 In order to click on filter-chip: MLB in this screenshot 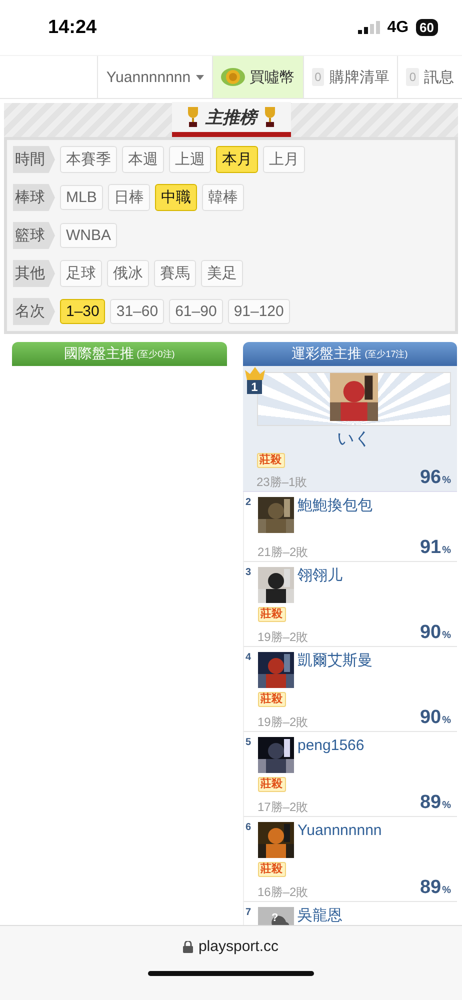, I will do `click(81, 197)`.